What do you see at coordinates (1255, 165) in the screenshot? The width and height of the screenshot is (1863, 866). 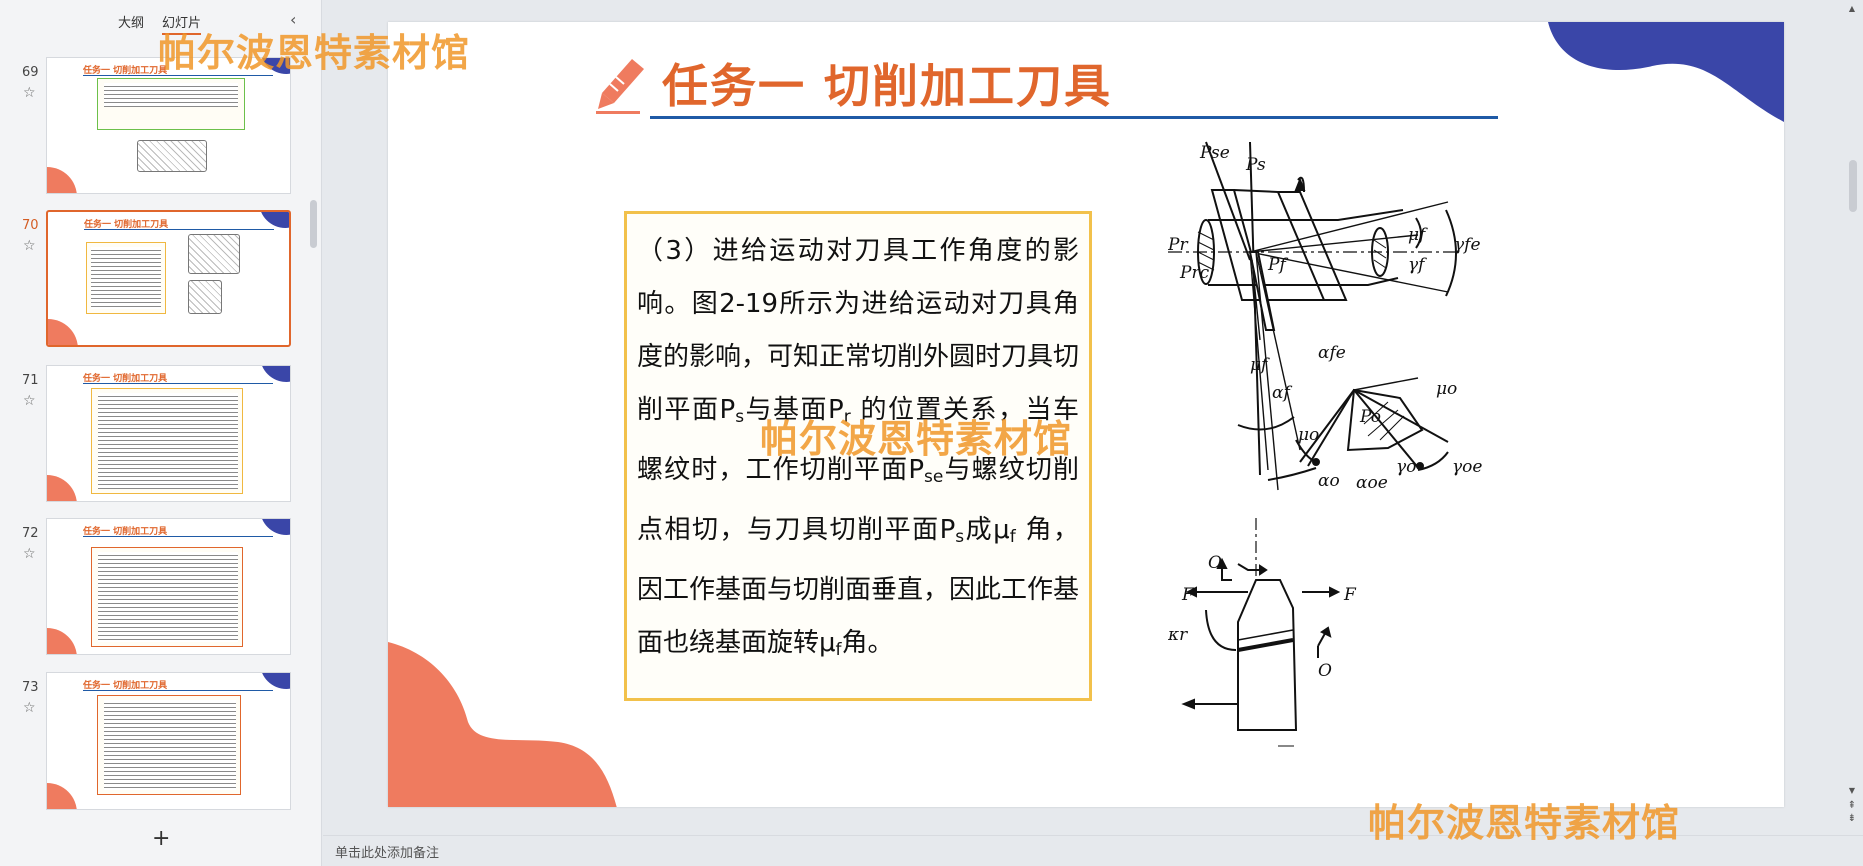 I see `label-ps: Ps` at bounding box center [1255, 165].